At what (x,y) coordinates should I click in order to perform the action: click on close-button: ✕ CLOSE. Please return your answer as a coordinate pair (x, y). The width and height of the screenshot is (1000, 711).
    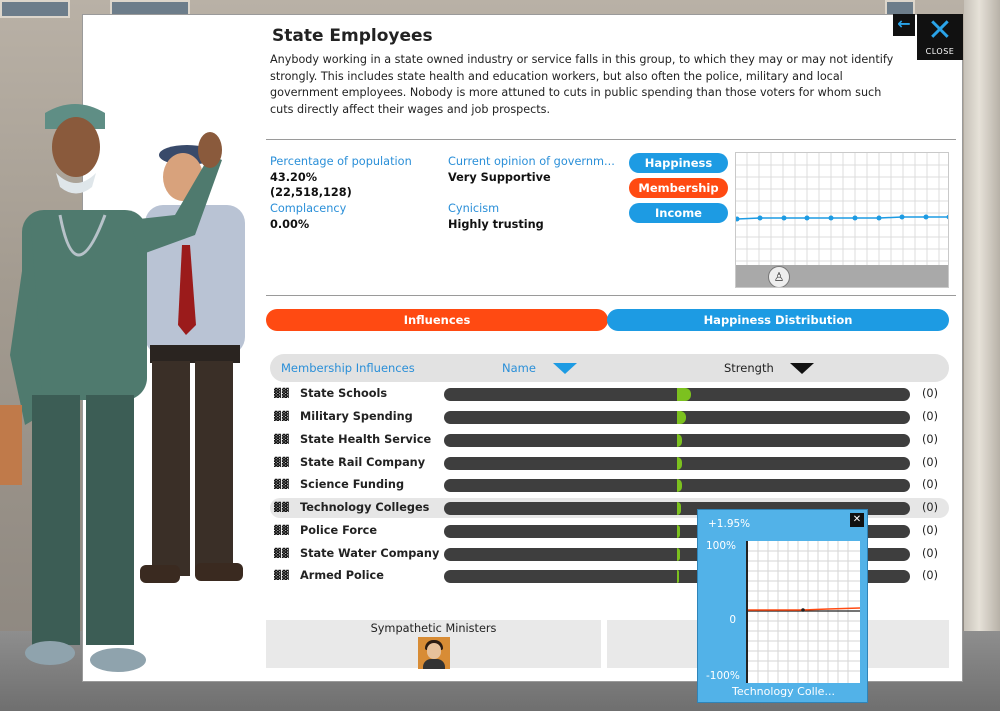
    Looking at the image, I should click on (940, 37).